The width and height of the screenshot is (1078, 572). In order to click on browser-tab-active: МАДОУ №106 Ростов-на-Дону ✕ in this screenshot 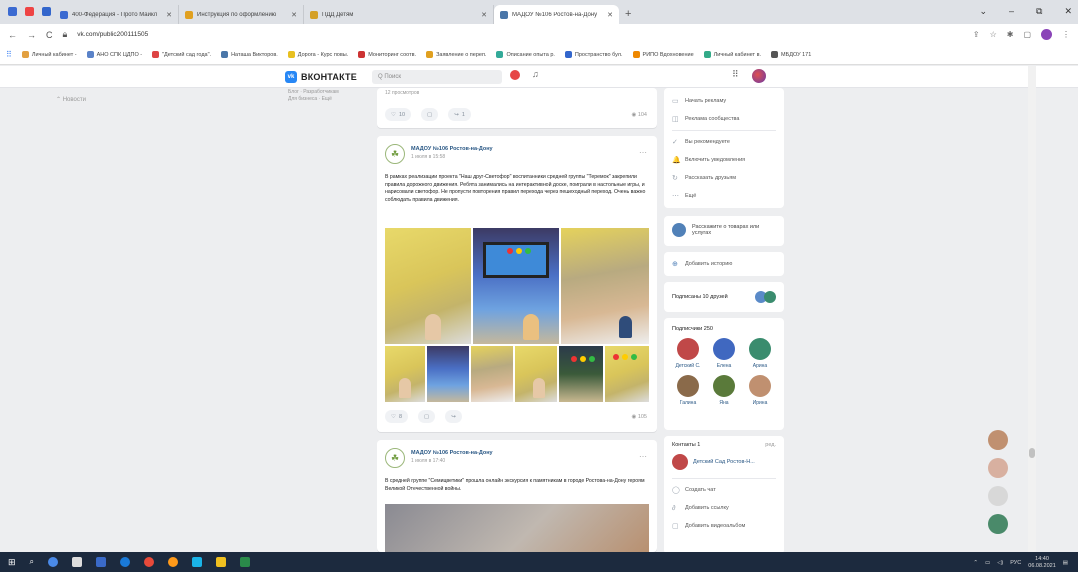, I will do `click(556, 14)`.